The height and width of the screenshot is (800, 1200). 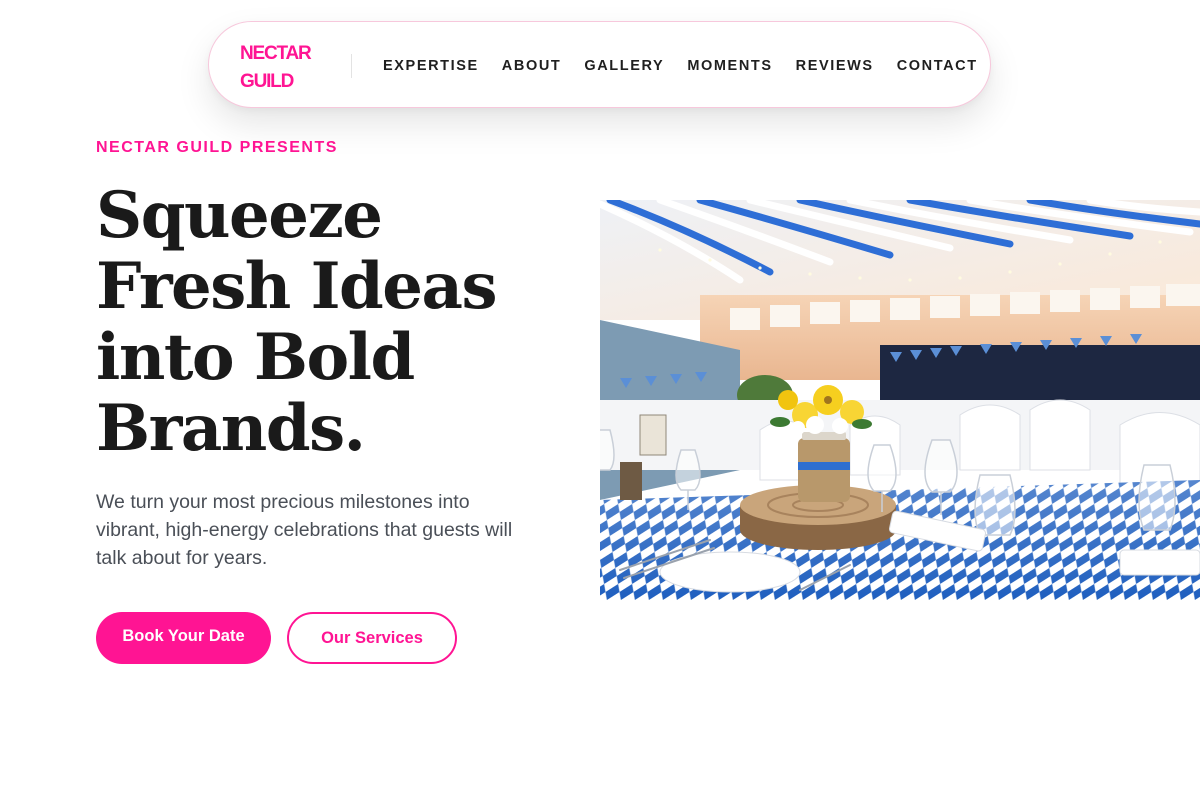 What do you see at coordinates (217, 147) in the screenshot?
I see `hero-eyebrow: NECTAR GUILD PRESENTS` at bounding box center [217, 147].